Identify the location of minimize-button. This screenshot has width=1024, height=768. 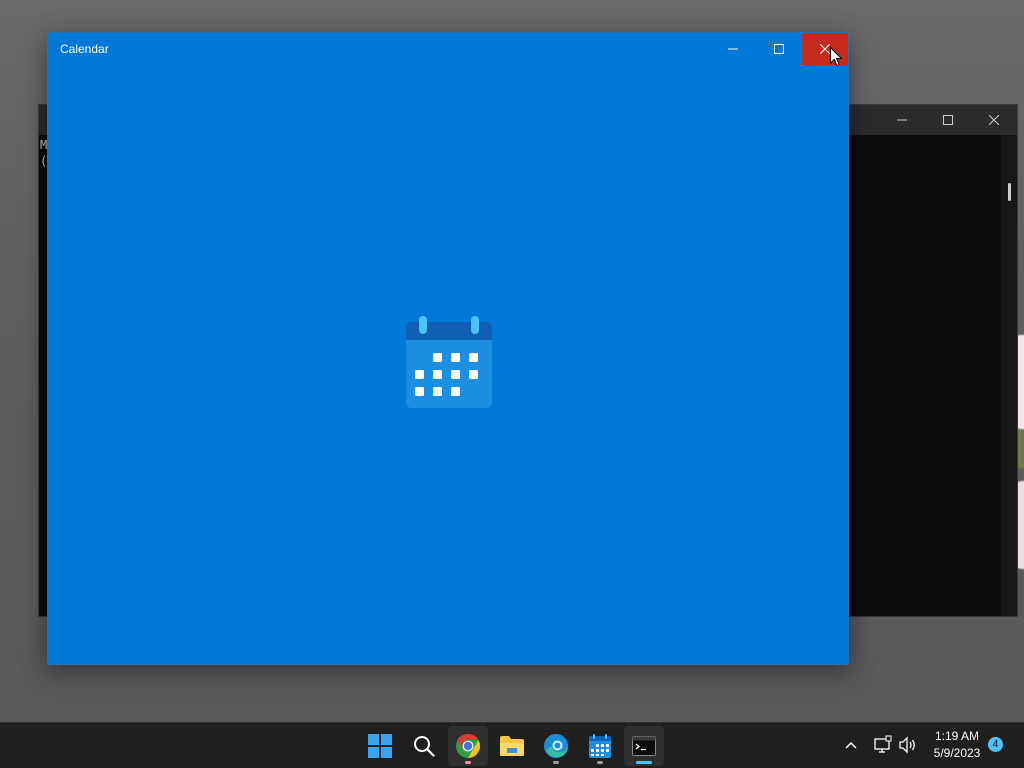
(733, 49).